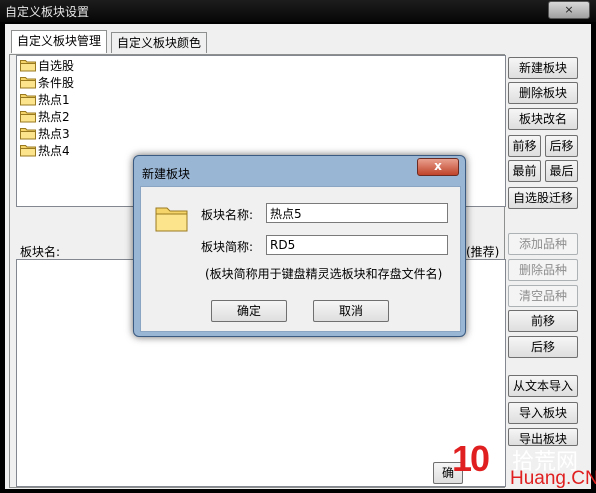 The width and height of the screenshot is (596, 493). I want to click on clear-items-button: 清空品种, so click(543, 296).